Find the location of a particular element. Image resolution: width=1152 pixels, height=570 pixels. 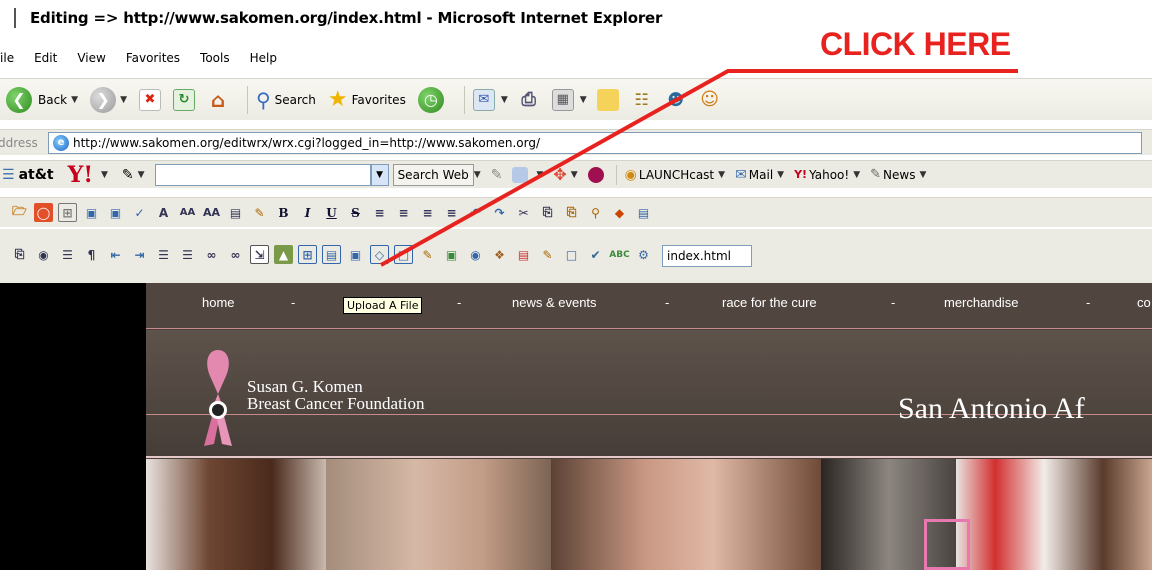

news-button: ✎ News ▼ is located at coordinates (898, 174).